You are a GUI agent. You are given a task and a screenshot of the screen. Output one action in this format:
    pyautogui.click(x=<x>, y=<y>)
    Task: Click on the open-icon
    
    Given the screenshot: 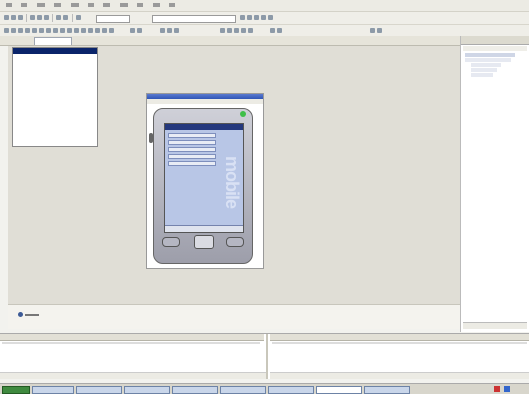 What is the action you would take?
    pyautogui.click(x=13, y=17)
    